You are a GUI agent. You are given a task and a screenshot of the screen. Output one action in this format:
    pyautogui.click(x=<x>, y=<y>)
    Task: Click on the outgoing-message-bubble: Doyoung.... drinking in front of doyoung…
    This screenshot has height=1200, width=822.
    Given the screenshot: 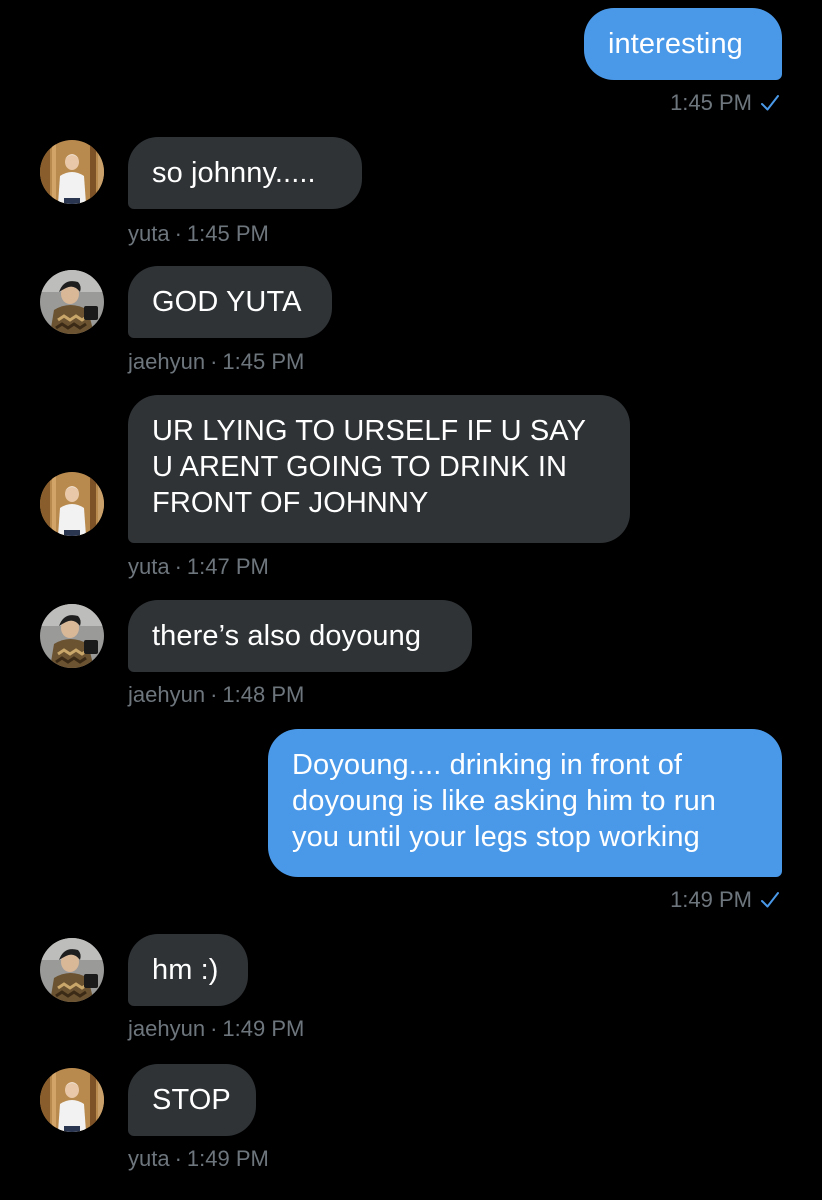 What is the action you would take?
    pyautogui.click(x=525, y=803)
    